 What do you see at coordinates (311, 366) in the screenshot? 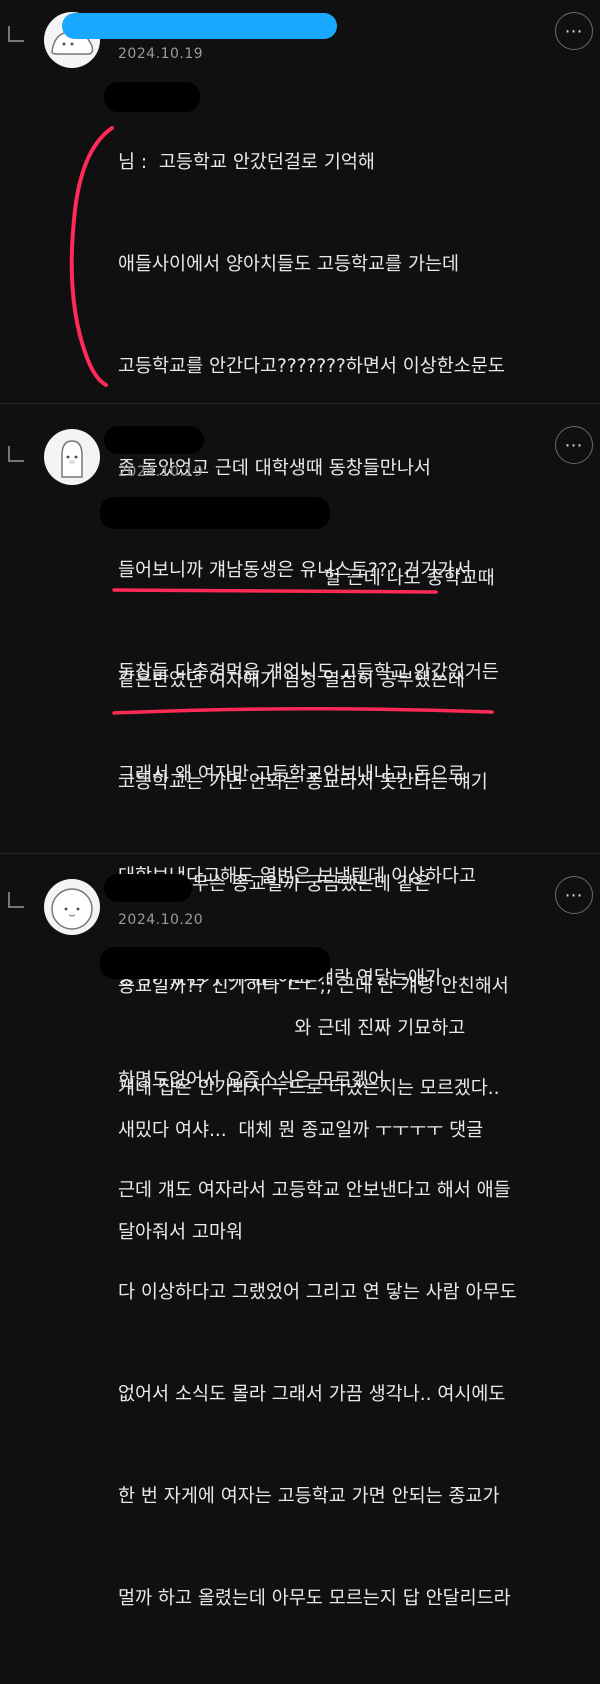
I see `comment-line: 고등학교를 안간다고???????하면서 이상한소문도` at bounding box center [311, 366].